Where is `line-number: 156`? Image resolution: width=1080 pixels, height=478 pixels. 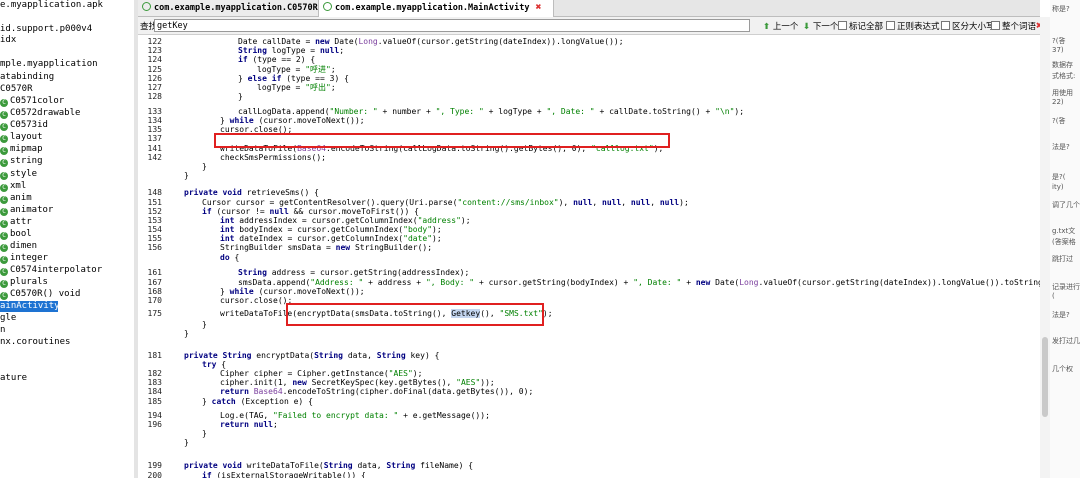 line-number: 156 is located at coordinates (154, 247).